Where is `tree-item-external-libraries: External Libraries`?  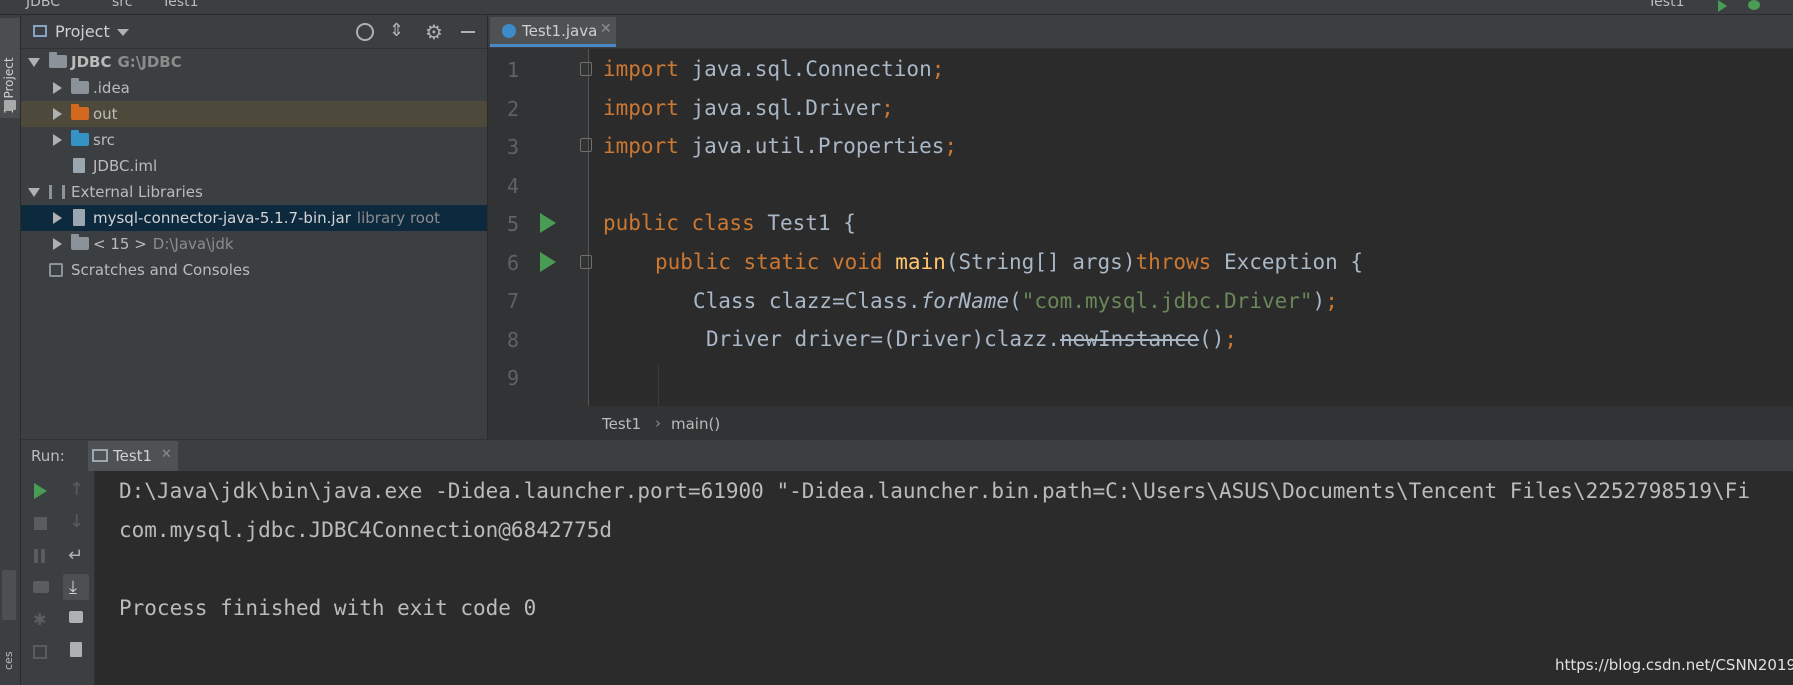
tree-item-external-libraries: External Libraries is located at coordinates (254, 192).